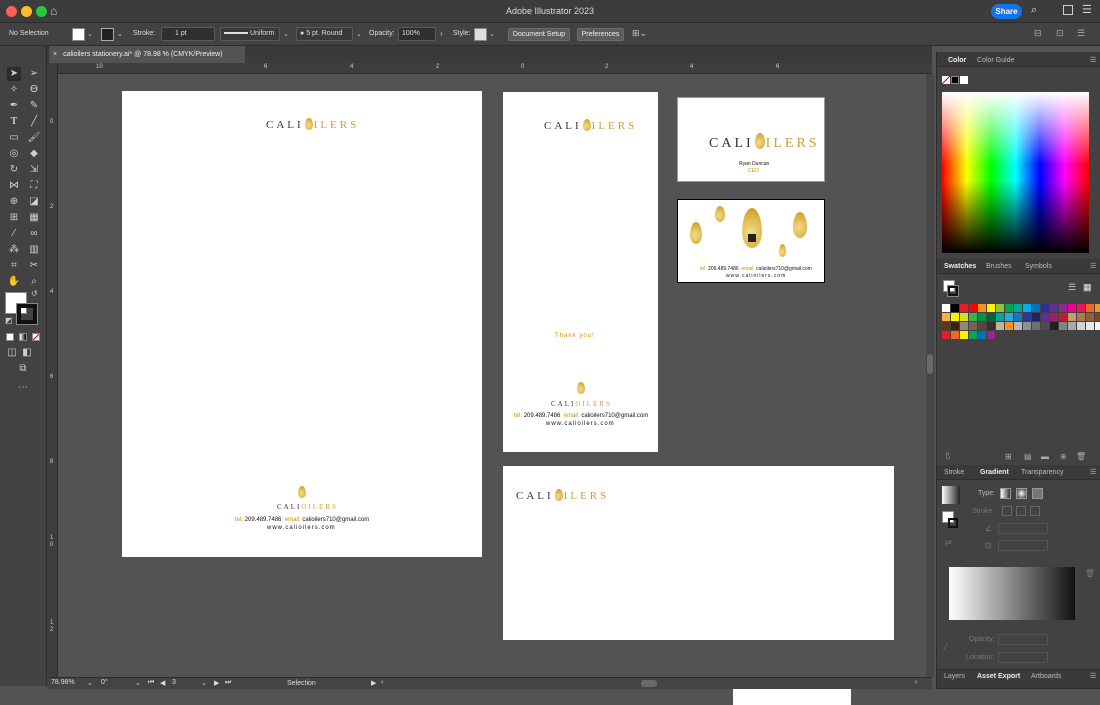  I want to click on free-transform-tool-icon: ⛶, so click(34, 186).